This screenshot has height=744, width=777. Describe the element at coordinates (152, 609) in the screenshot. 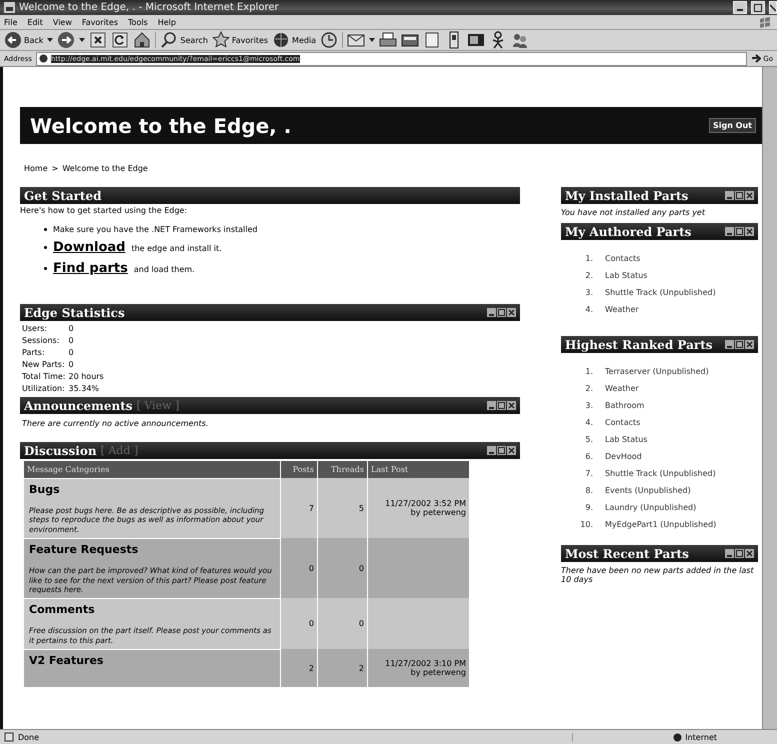

I see `category-link: Comments` at that location.